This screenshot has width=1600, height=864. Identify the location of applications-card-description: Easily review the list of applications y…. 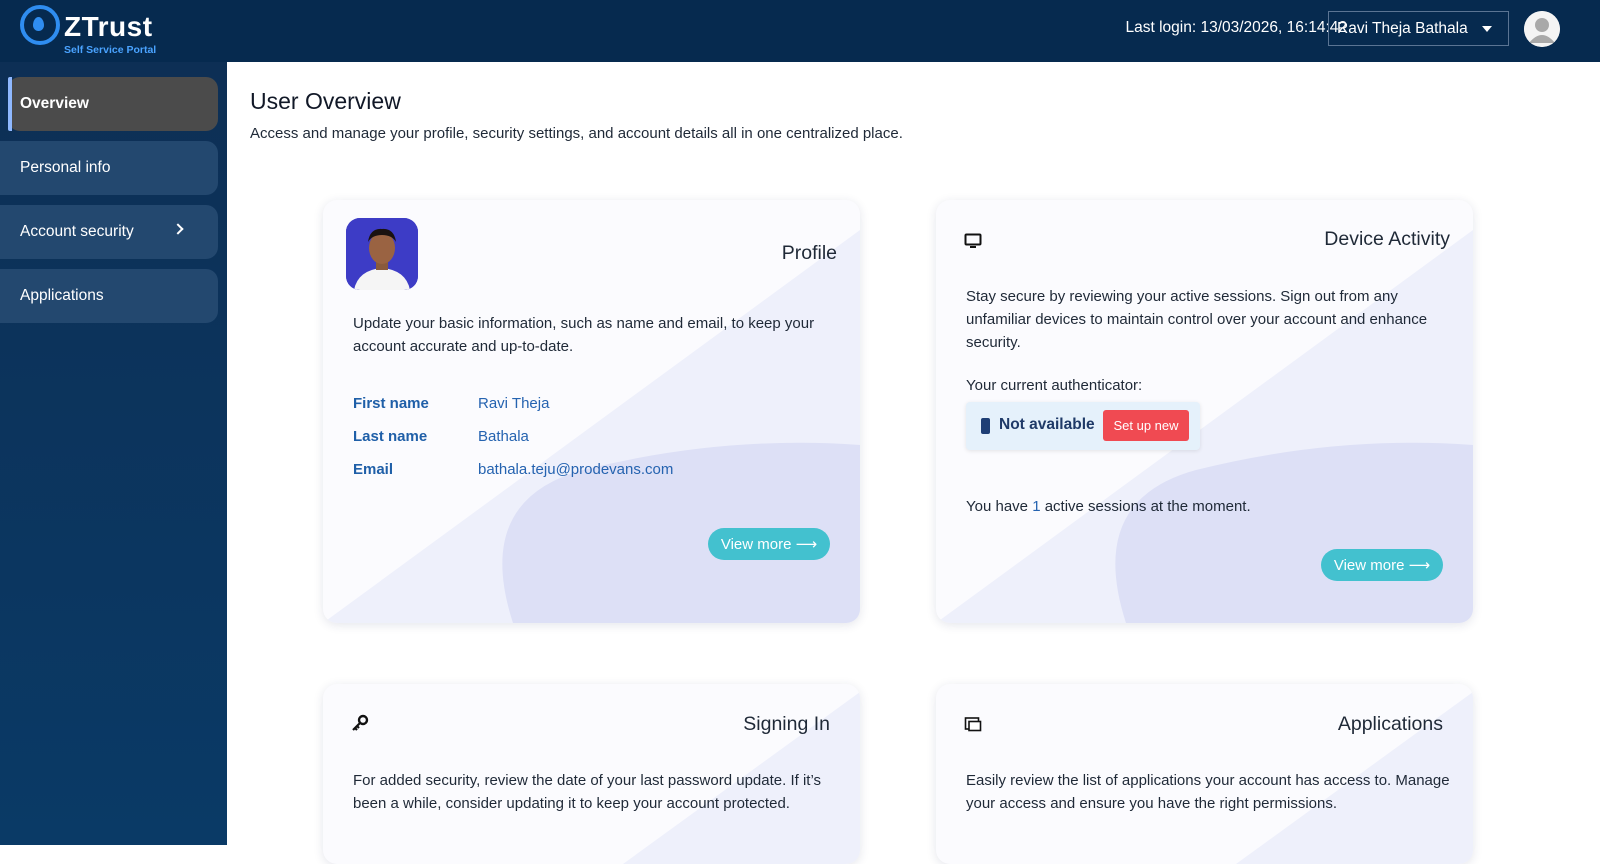
(1208, 792).